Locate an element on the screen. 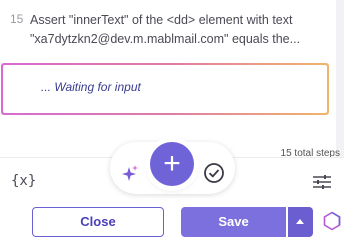 Image resolution: width=344 pixels, height=242 pixels. sliders-icon is located at coordinates (322, 182).